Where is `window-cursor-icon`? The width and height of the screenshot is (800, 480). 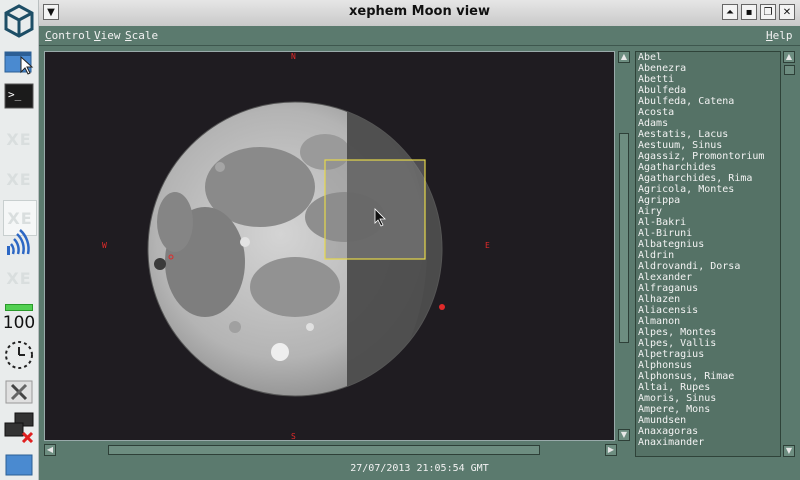
window-cursor-icon is located at coordinates (19, 61).